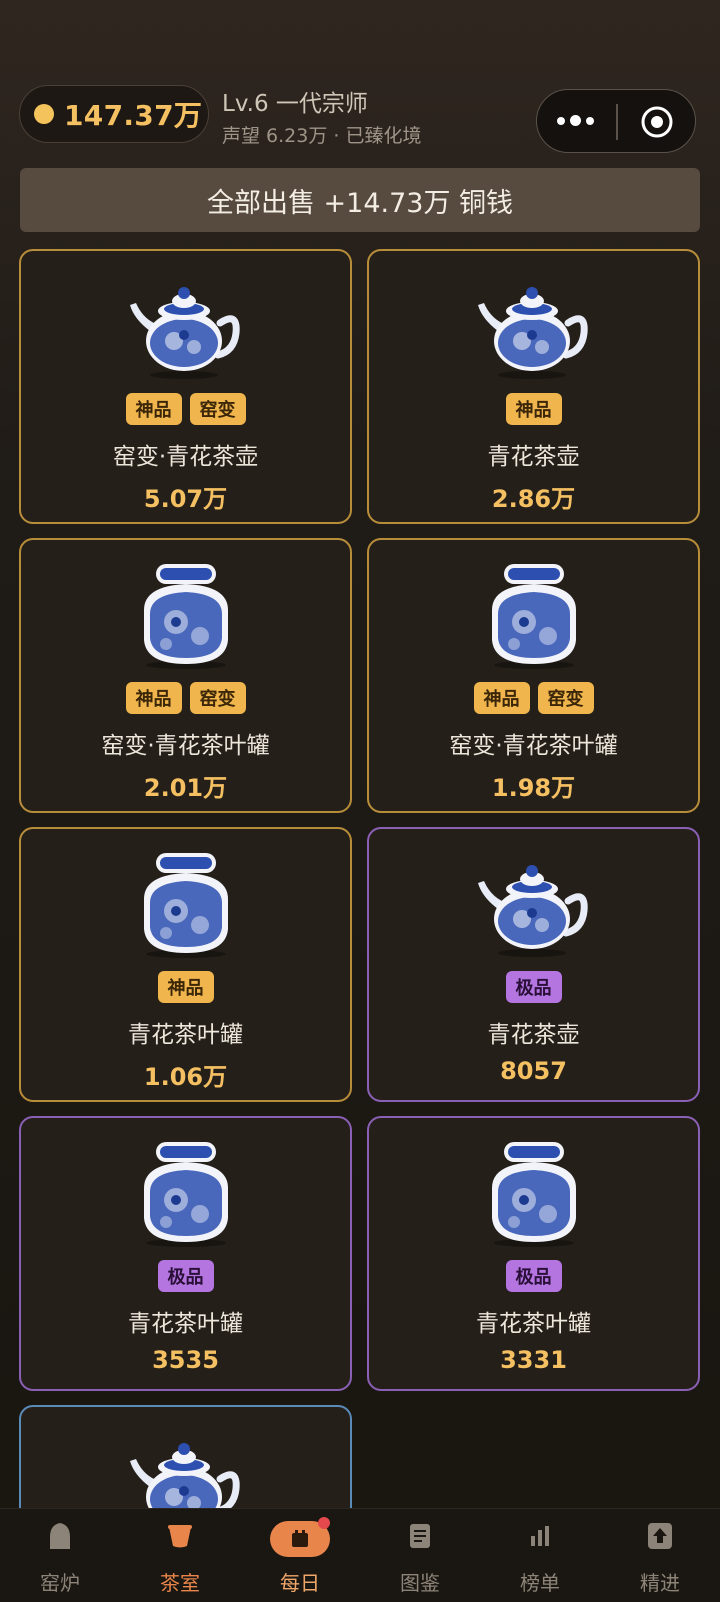 Image resolution: width=720 pixels, height=1602 pixels. I want to click on nav-label: 图鉴, so click(420, 1583).